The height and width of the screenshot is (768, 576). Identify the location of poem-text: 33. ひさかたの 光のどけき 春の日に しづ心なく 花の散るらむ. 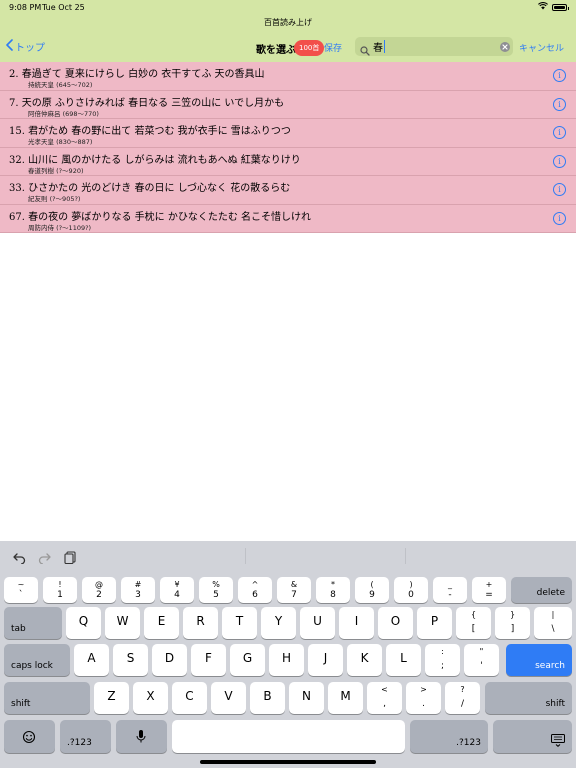
(150, 188).